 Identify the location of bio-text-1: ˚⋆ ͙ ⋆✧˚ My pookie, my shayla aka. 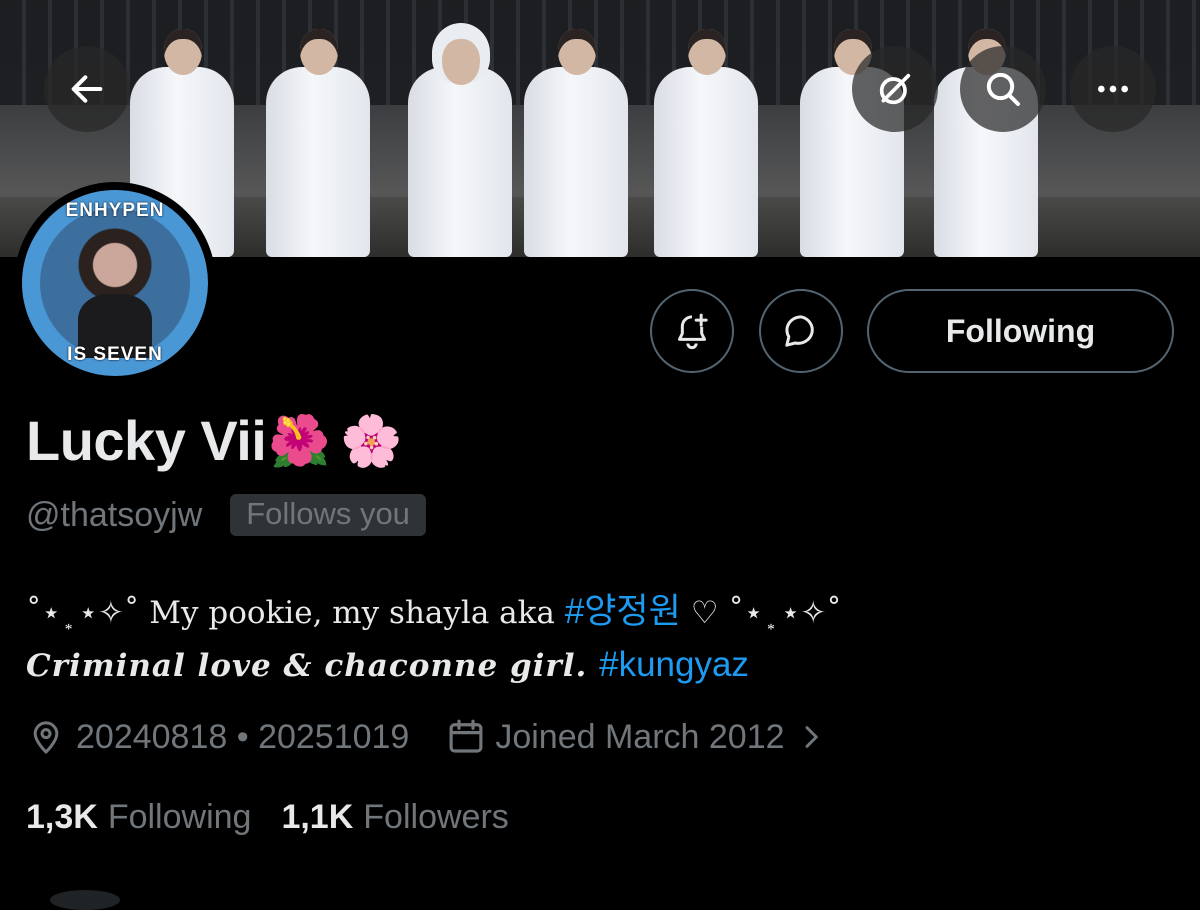
(295, 613).